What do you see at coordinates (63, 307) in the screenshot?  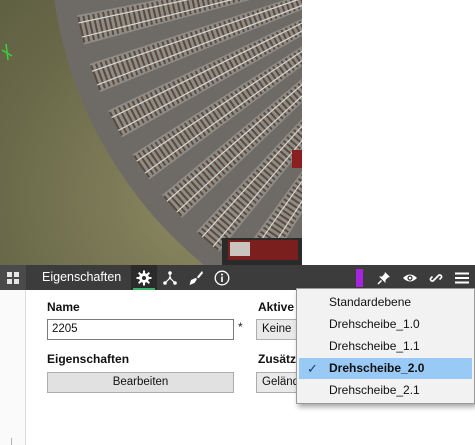 I see `name-label: Name` at bounding box center [63, 307].